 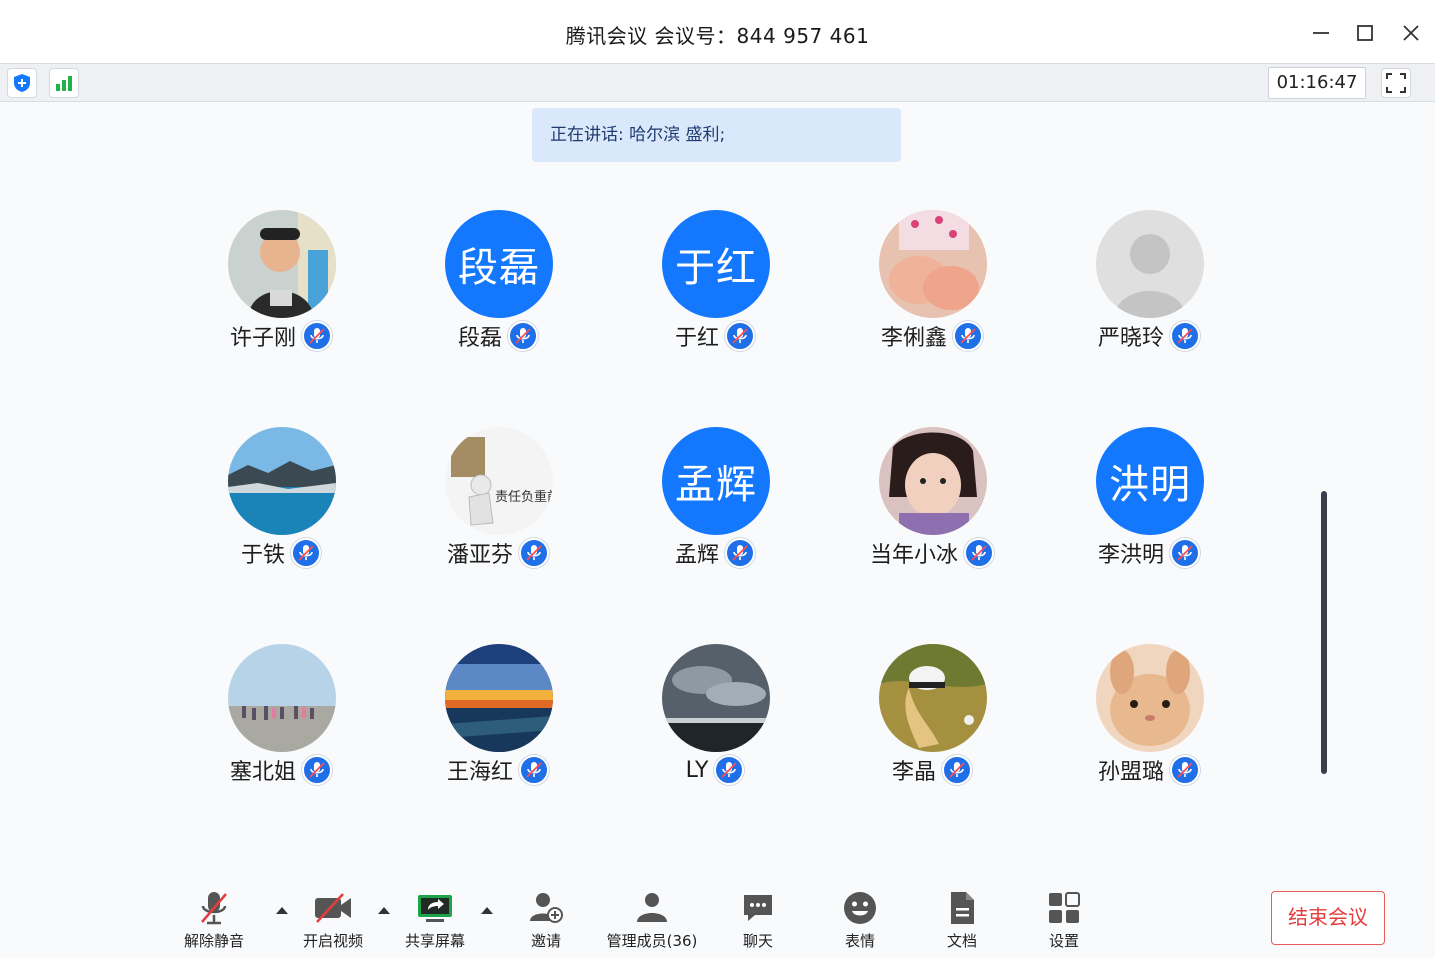 I want to click on reactions-button: 表情, so click(x=860, y=920).